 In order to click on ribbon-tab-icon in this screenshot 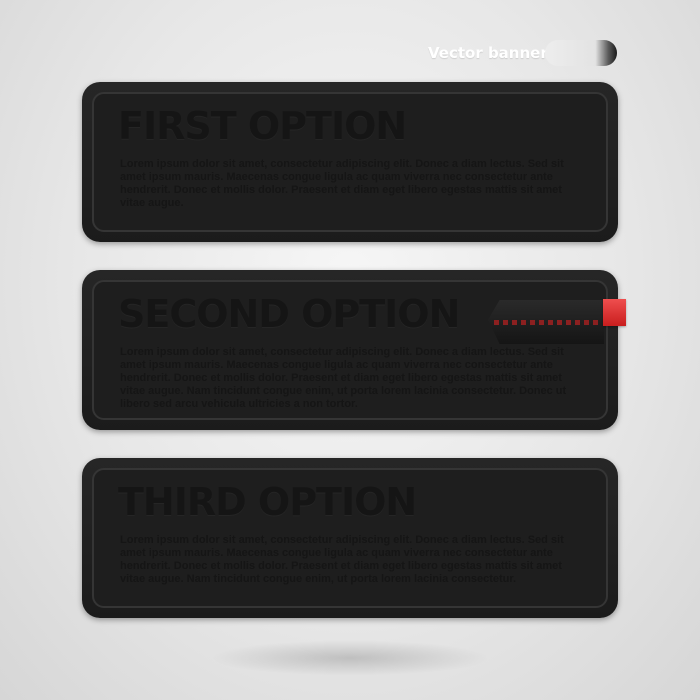, I will do `click(614, 312)`.